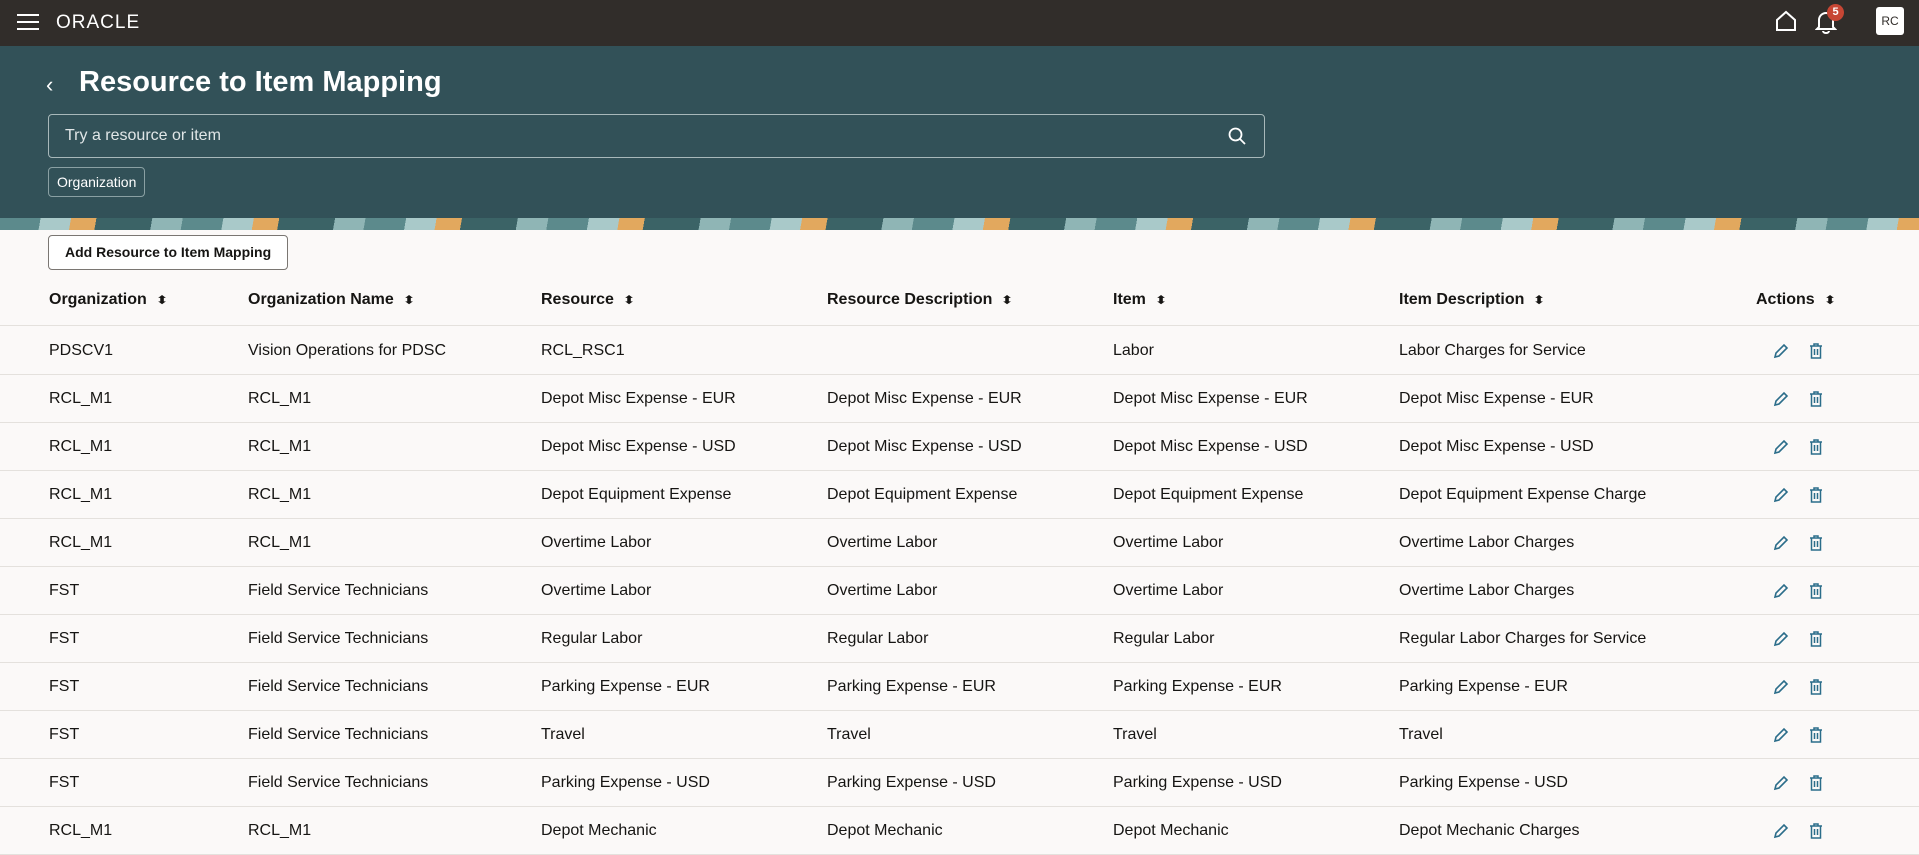 Image resolution: width=1919 pixels, height=855 pixels. I want to click on cell-resource: Overtime Labor, so click(596, 542).